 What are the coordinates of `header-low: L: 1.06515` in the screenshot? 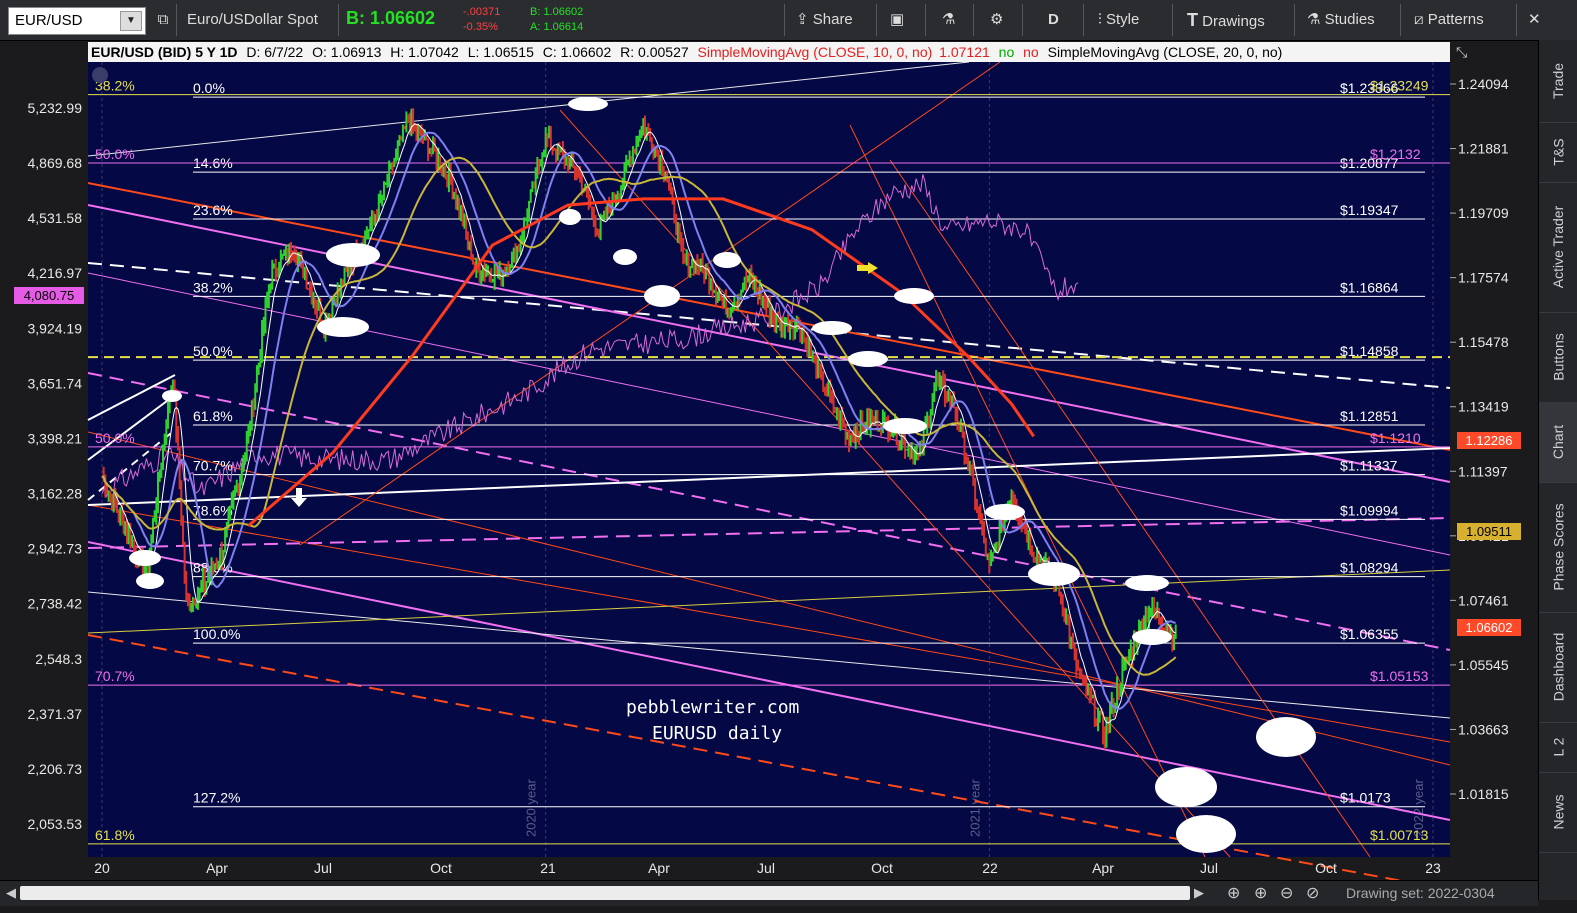 It's located at (500, 52).